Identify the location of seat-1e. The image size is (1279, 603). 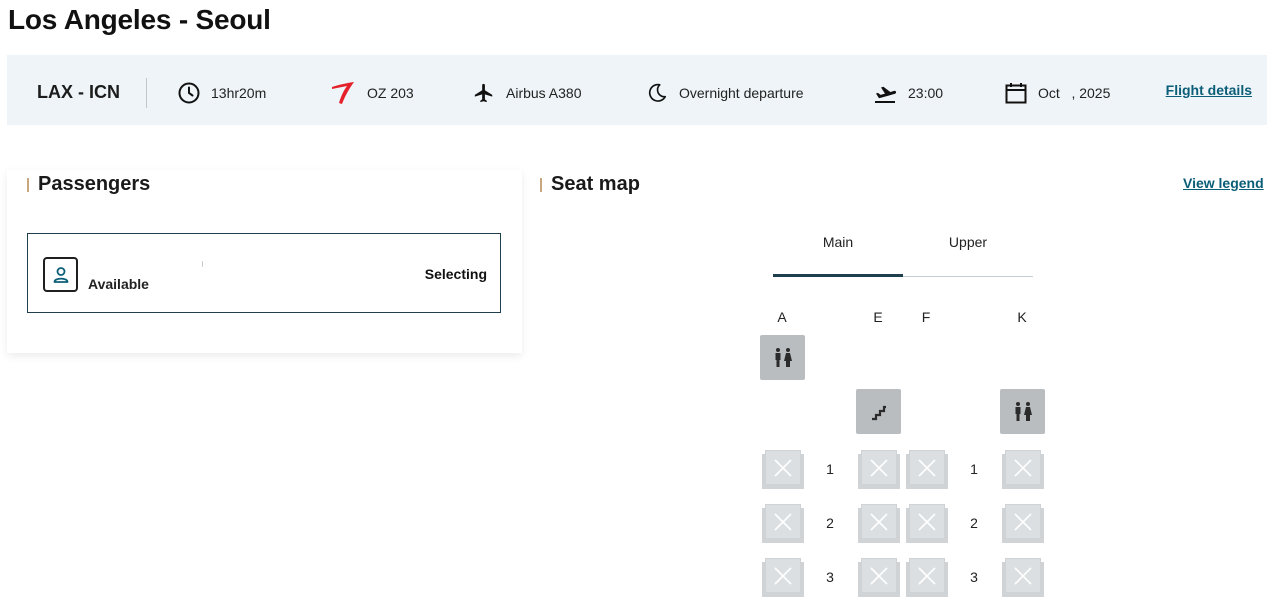
(879, 470).